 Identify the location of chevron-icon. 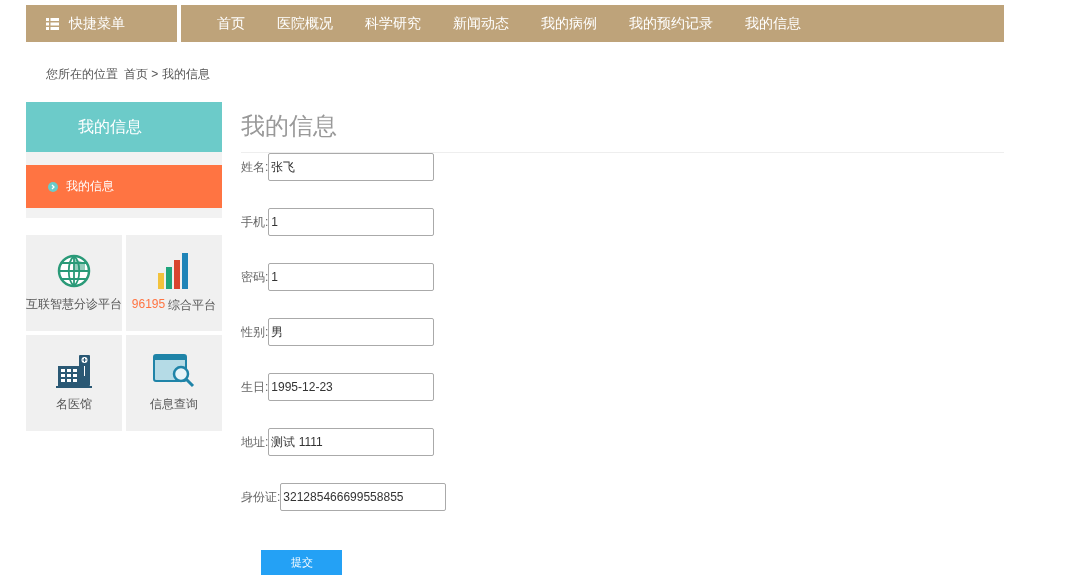
(53, 186).